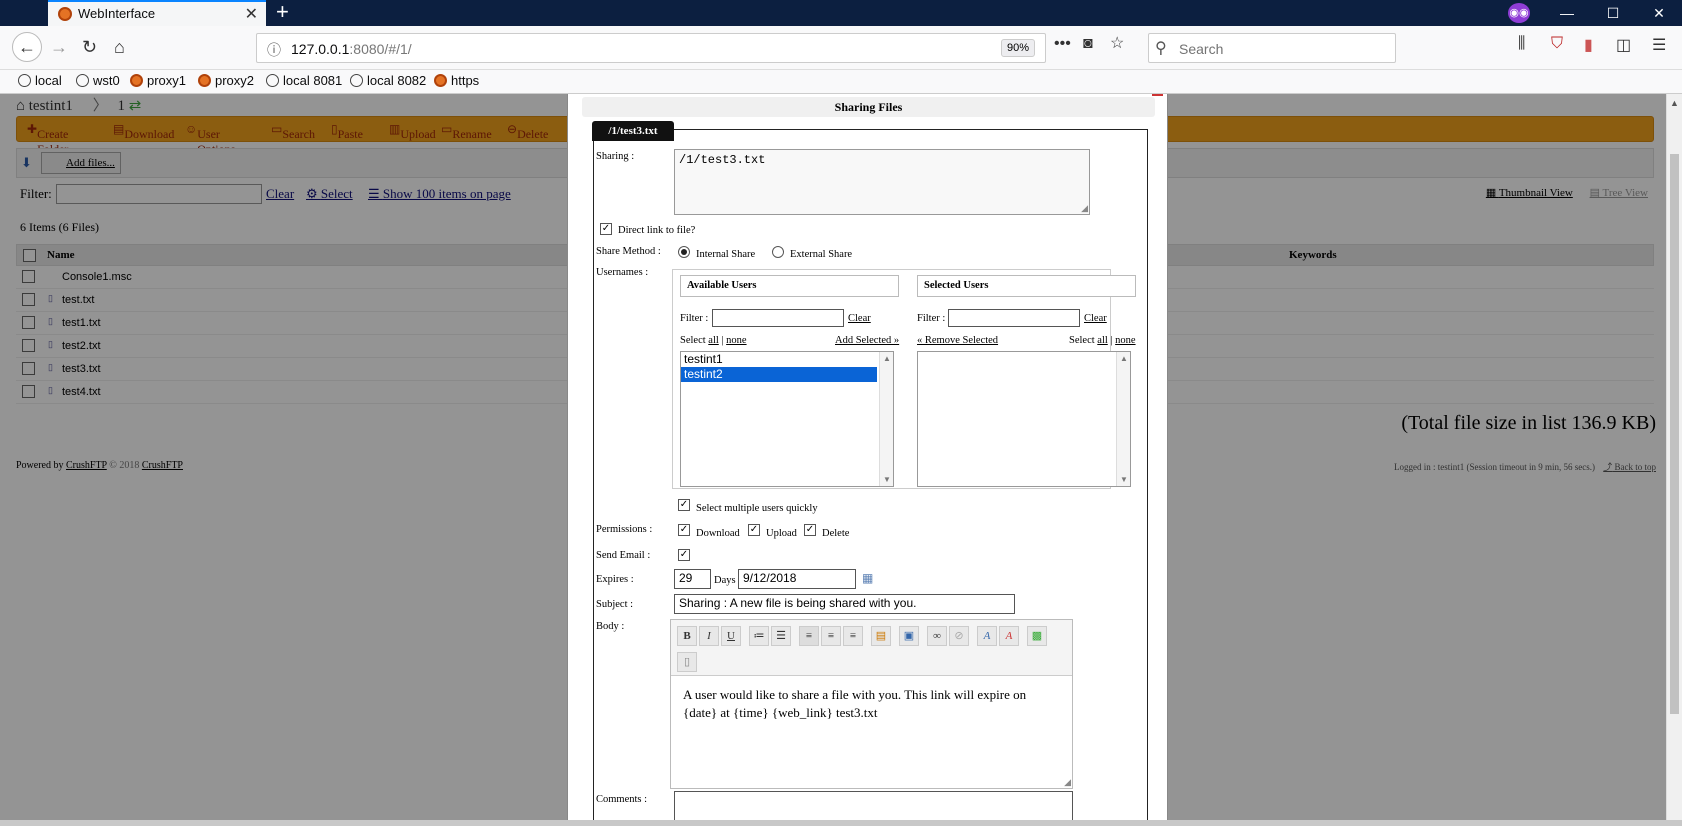 The width and height of the screenshot is (1682, 834). Describe the element at coordinates (628, 251) in the screenshot. I see `share-method-label: Share Method :` at that location.